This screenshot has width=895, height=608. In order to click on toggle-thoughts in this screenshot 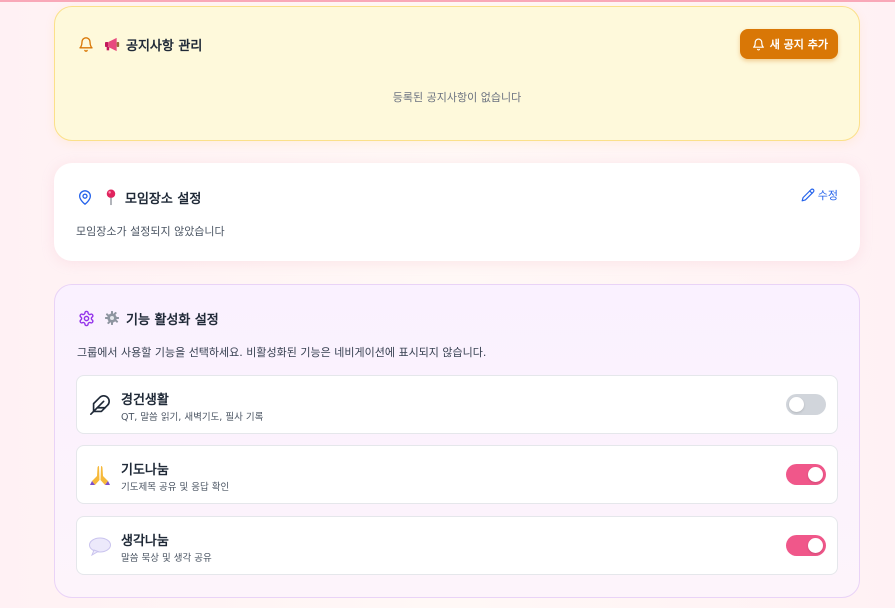, I will do `click(806, 545)`.